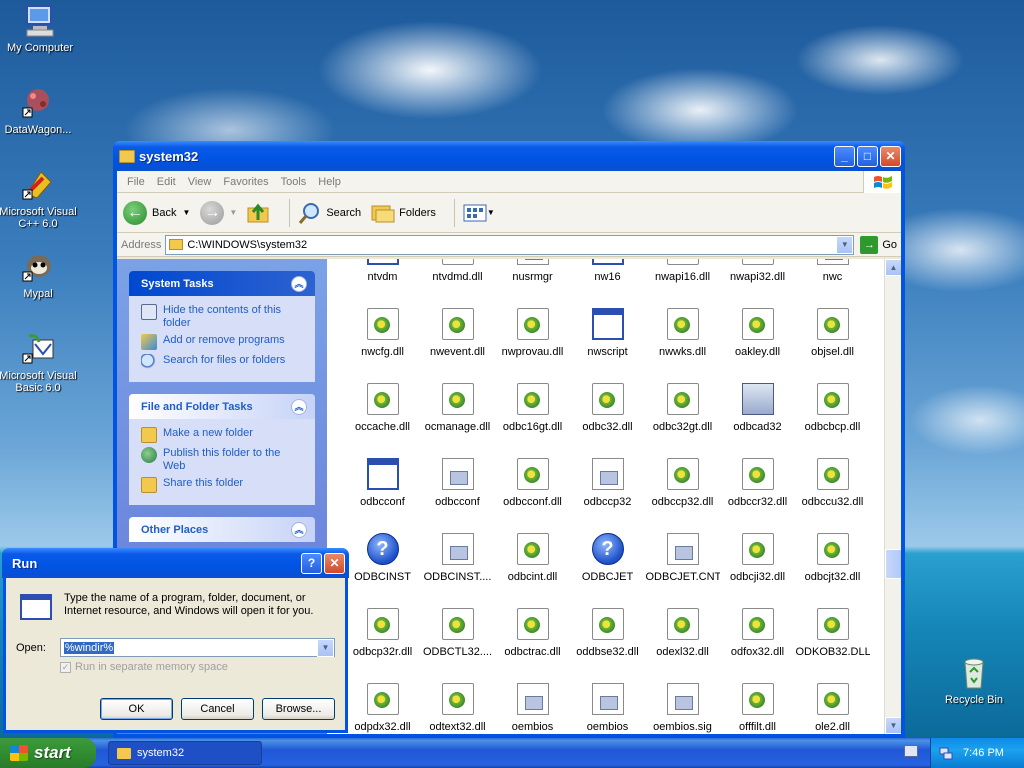 This screenshot has height=768, width=1024. I want to click on scroll-up-icon: ▲, so click(893, 267).